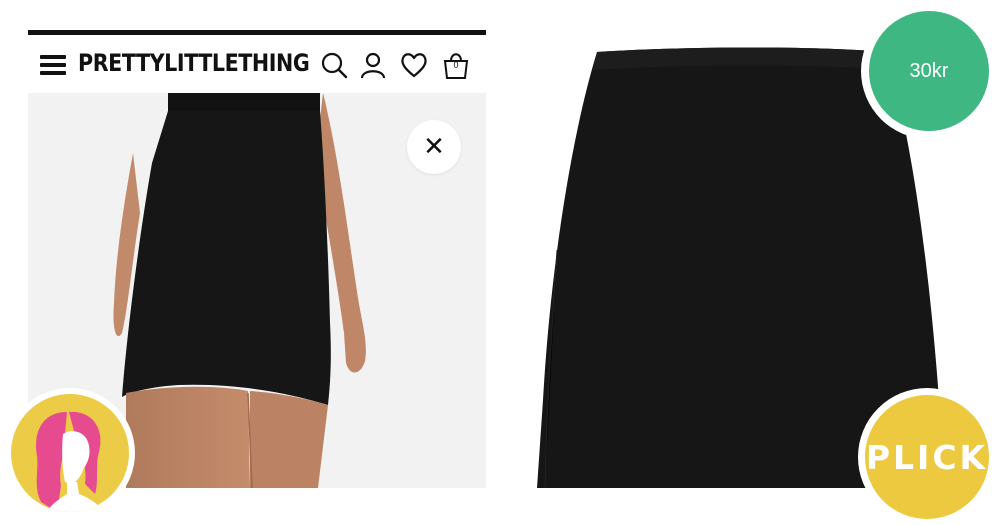  What do you see at coordinates (373, 65) in the screenshot?
I see `account-icon` at bounding box center [373, 65].